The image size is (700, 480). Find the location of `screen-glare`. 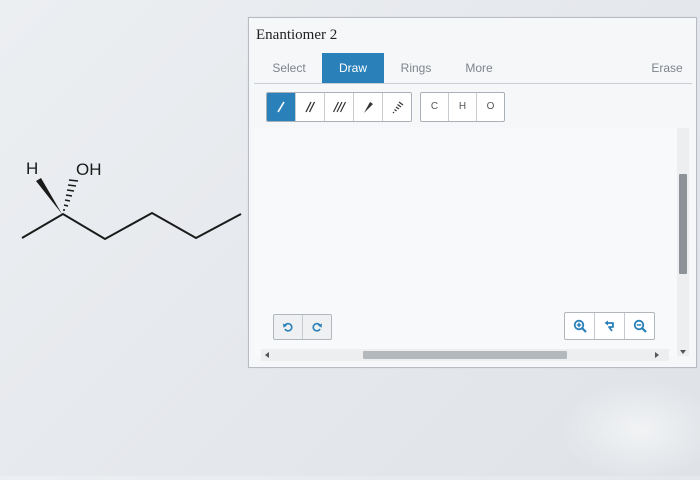

screen-glare is located at coordinates (630, 430).